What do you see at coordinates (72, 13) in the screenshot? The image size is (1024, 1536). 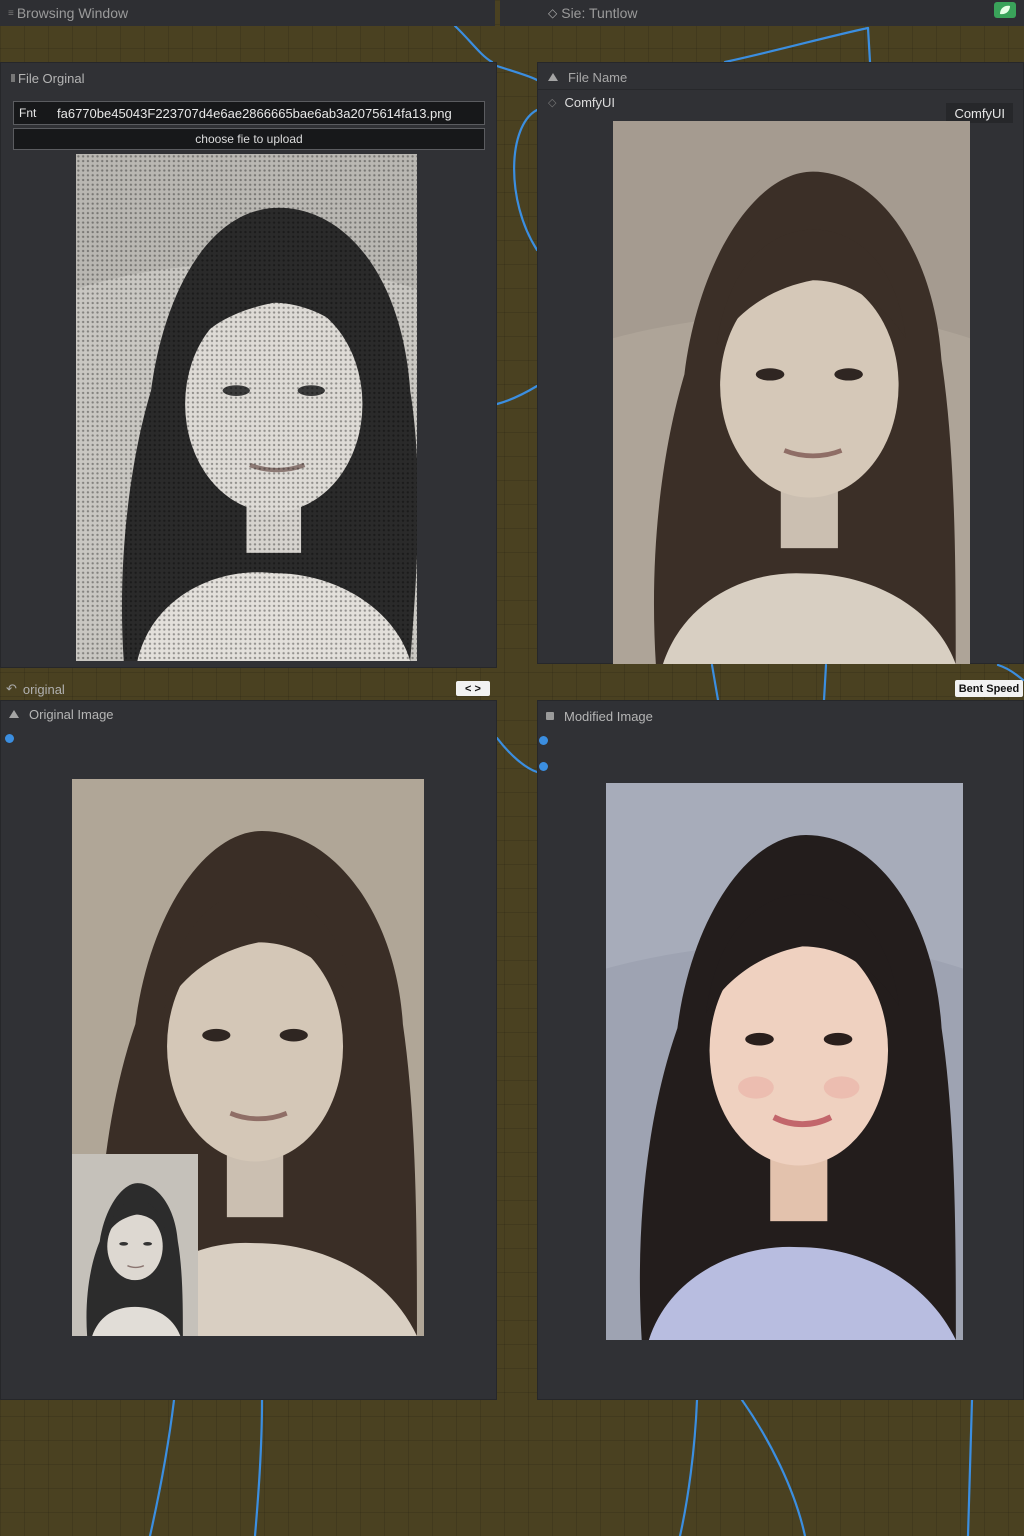 I see `window-title: Browsing Window` at bounding box center [72, 13].